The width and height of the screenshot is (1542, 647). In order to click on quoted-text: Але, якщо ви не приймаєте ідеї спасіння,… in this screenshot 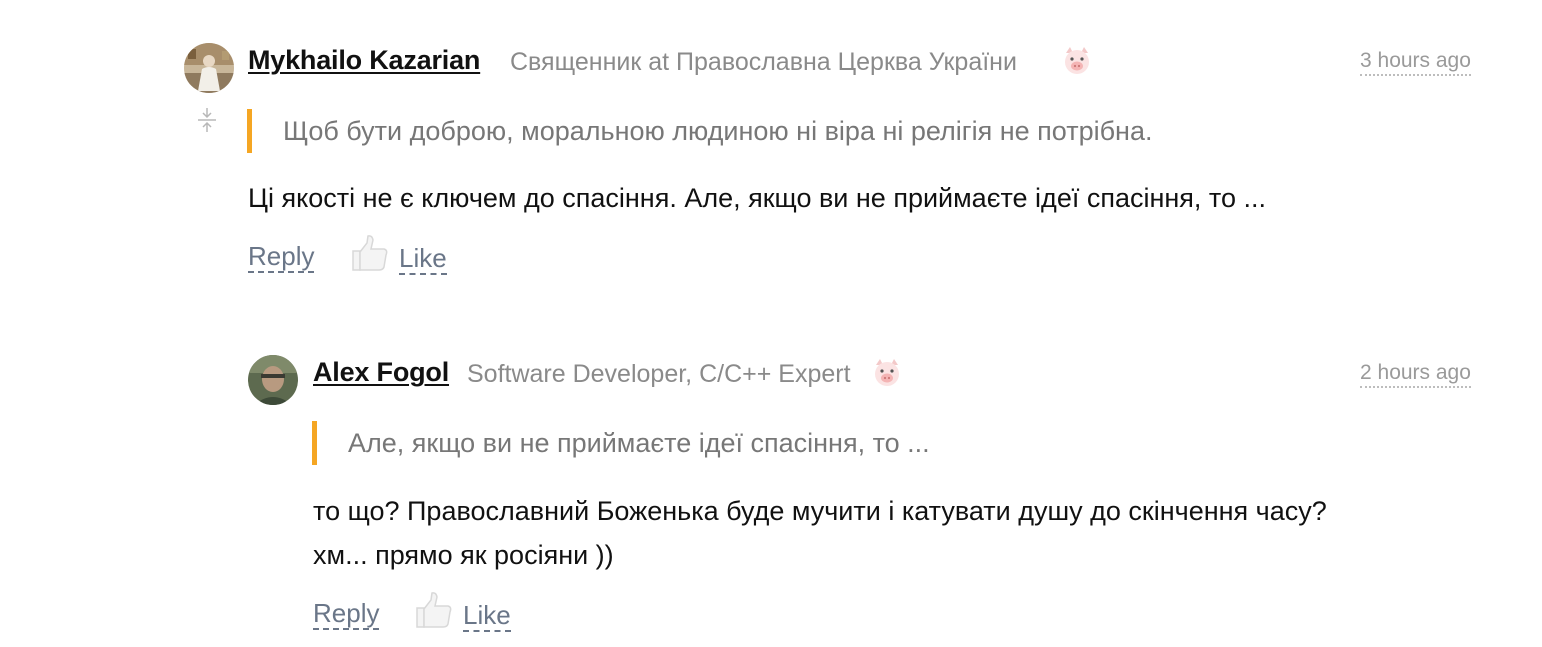, I will do `click(621, 443)`.